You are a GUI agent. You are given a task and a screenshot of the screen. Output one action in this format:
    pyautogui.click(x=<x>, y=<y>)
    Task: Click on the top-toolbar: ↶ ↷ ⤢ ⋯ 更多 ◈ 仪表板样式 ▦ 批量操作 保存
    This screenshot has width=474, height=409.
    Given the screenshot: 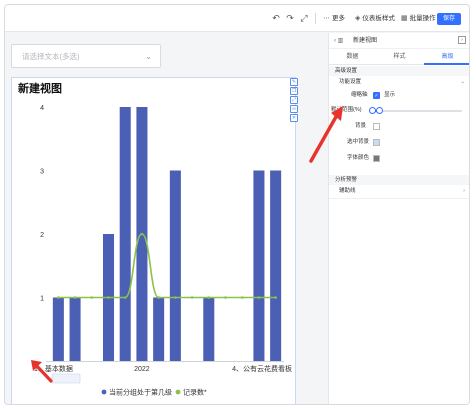 What is the action you would take?
    pyautogui.click(x=237, y=18)
    